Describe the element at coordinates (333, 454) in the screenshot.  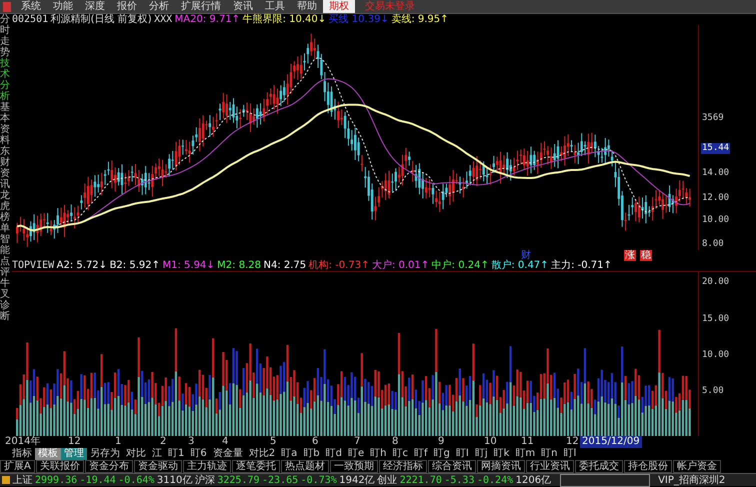
I see `indicator-tab: 盯d` at that location.